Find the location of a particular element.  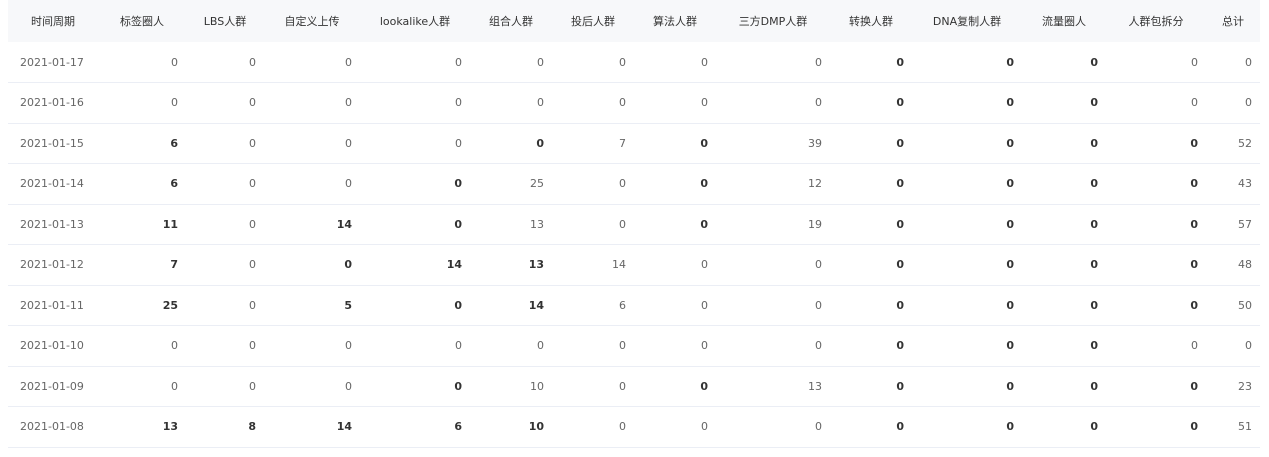

column-header-0: 时间周期 is located at coordinates (53, 21).